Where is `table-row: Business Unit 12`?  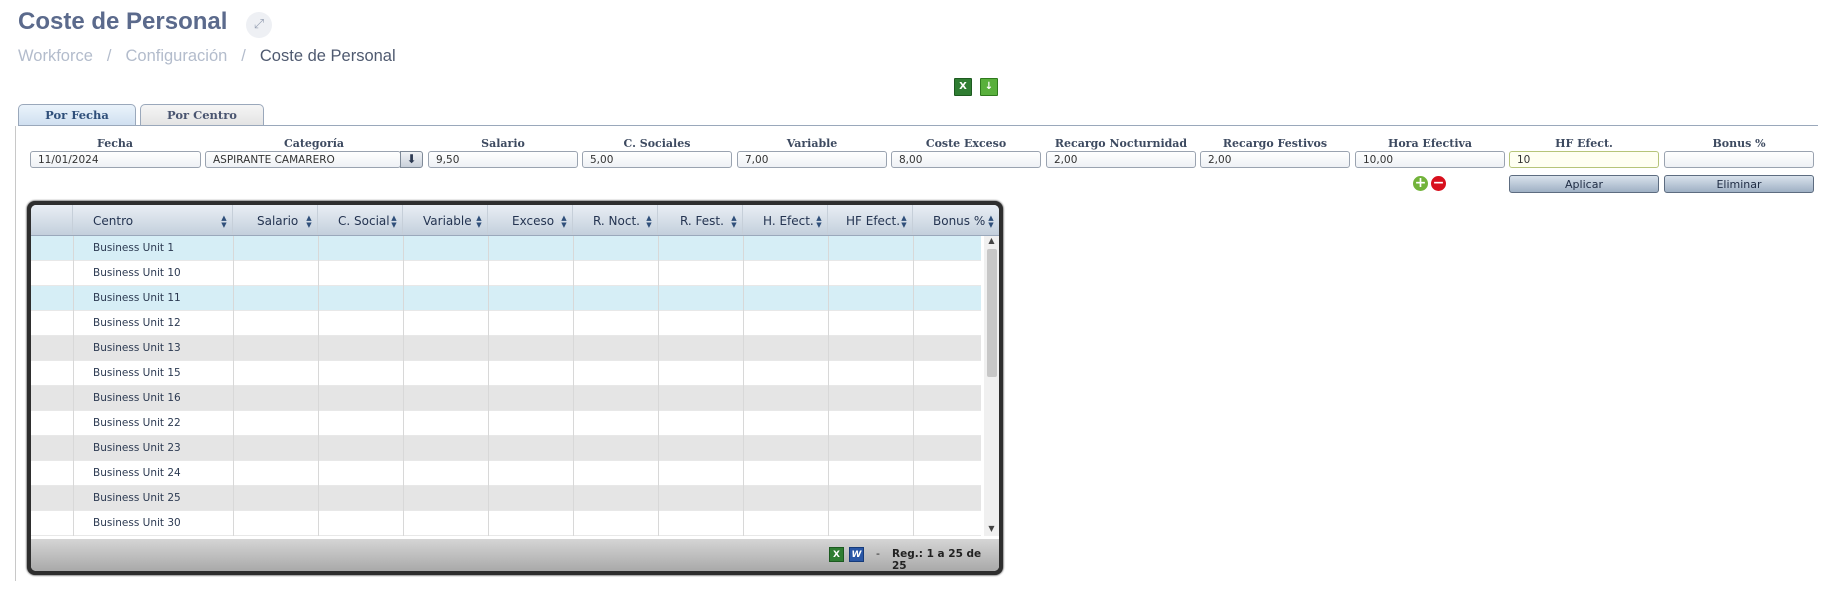 table-row: Business Unit 12 is located at coordinates (506, 323).